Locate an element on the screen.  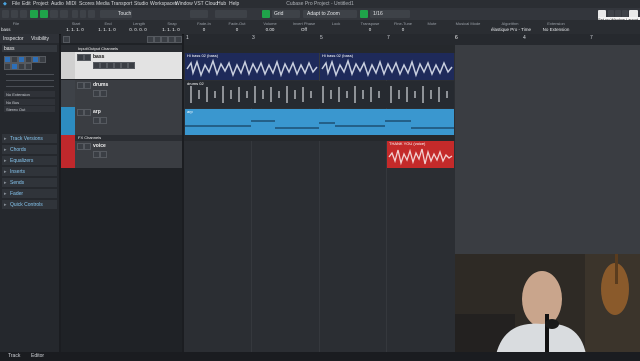
track-bass: bass is located at coordinates (121, 65).